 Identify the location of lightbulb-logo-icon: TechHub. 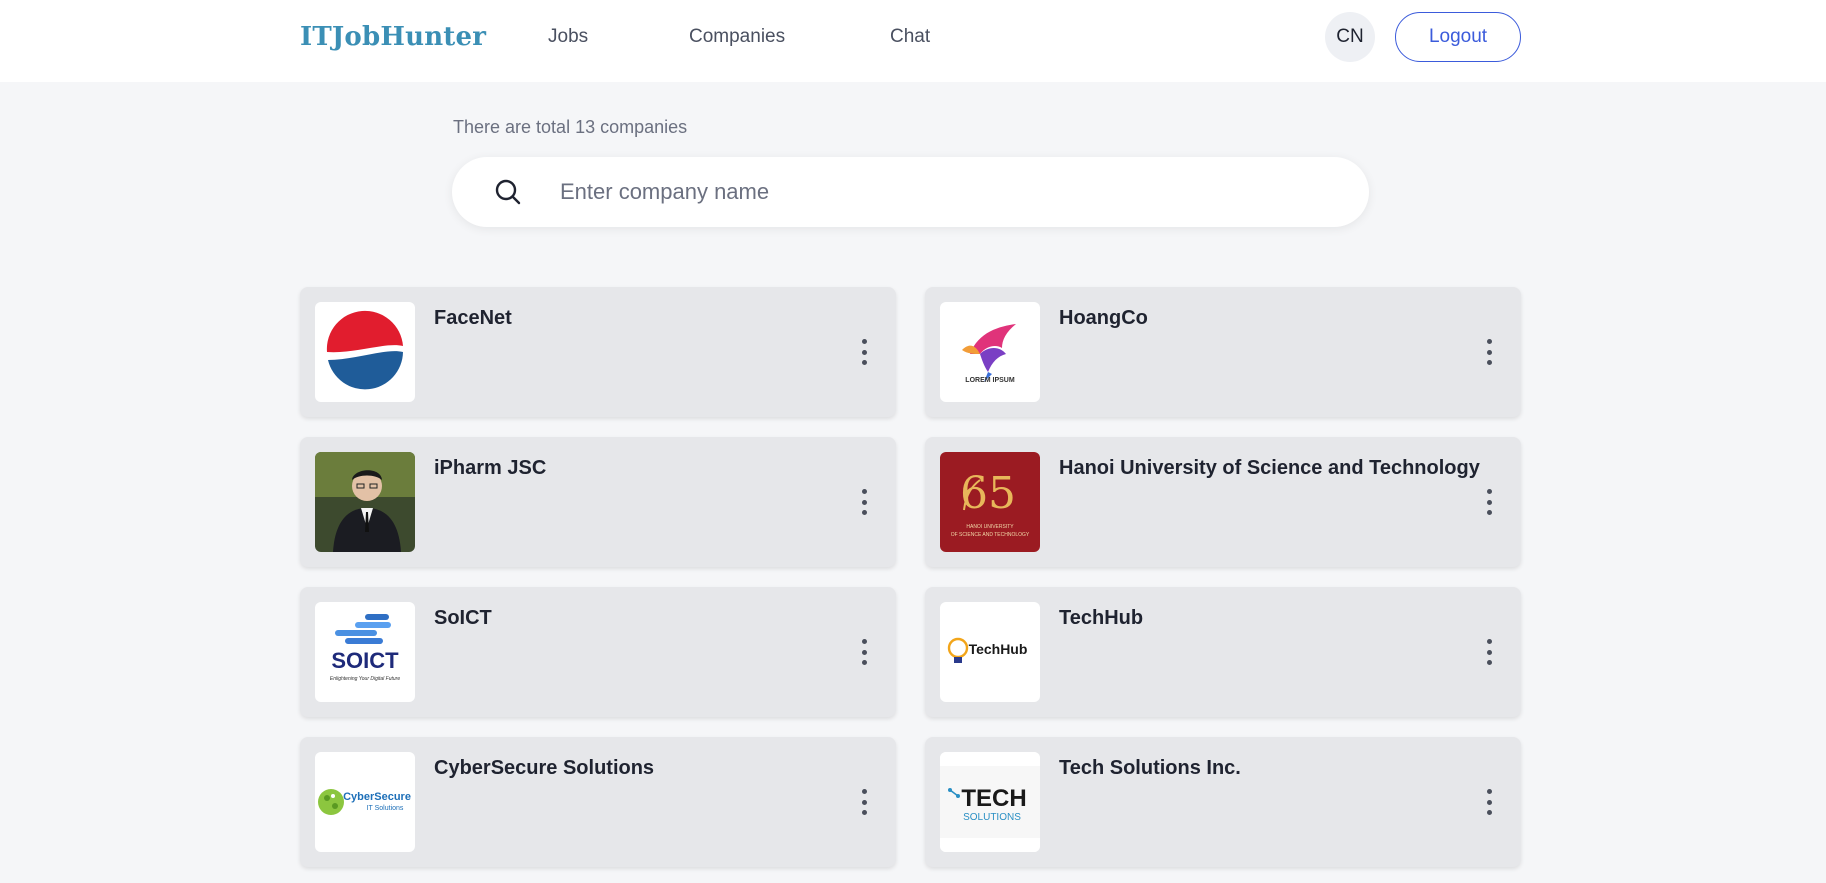
(987, 650).